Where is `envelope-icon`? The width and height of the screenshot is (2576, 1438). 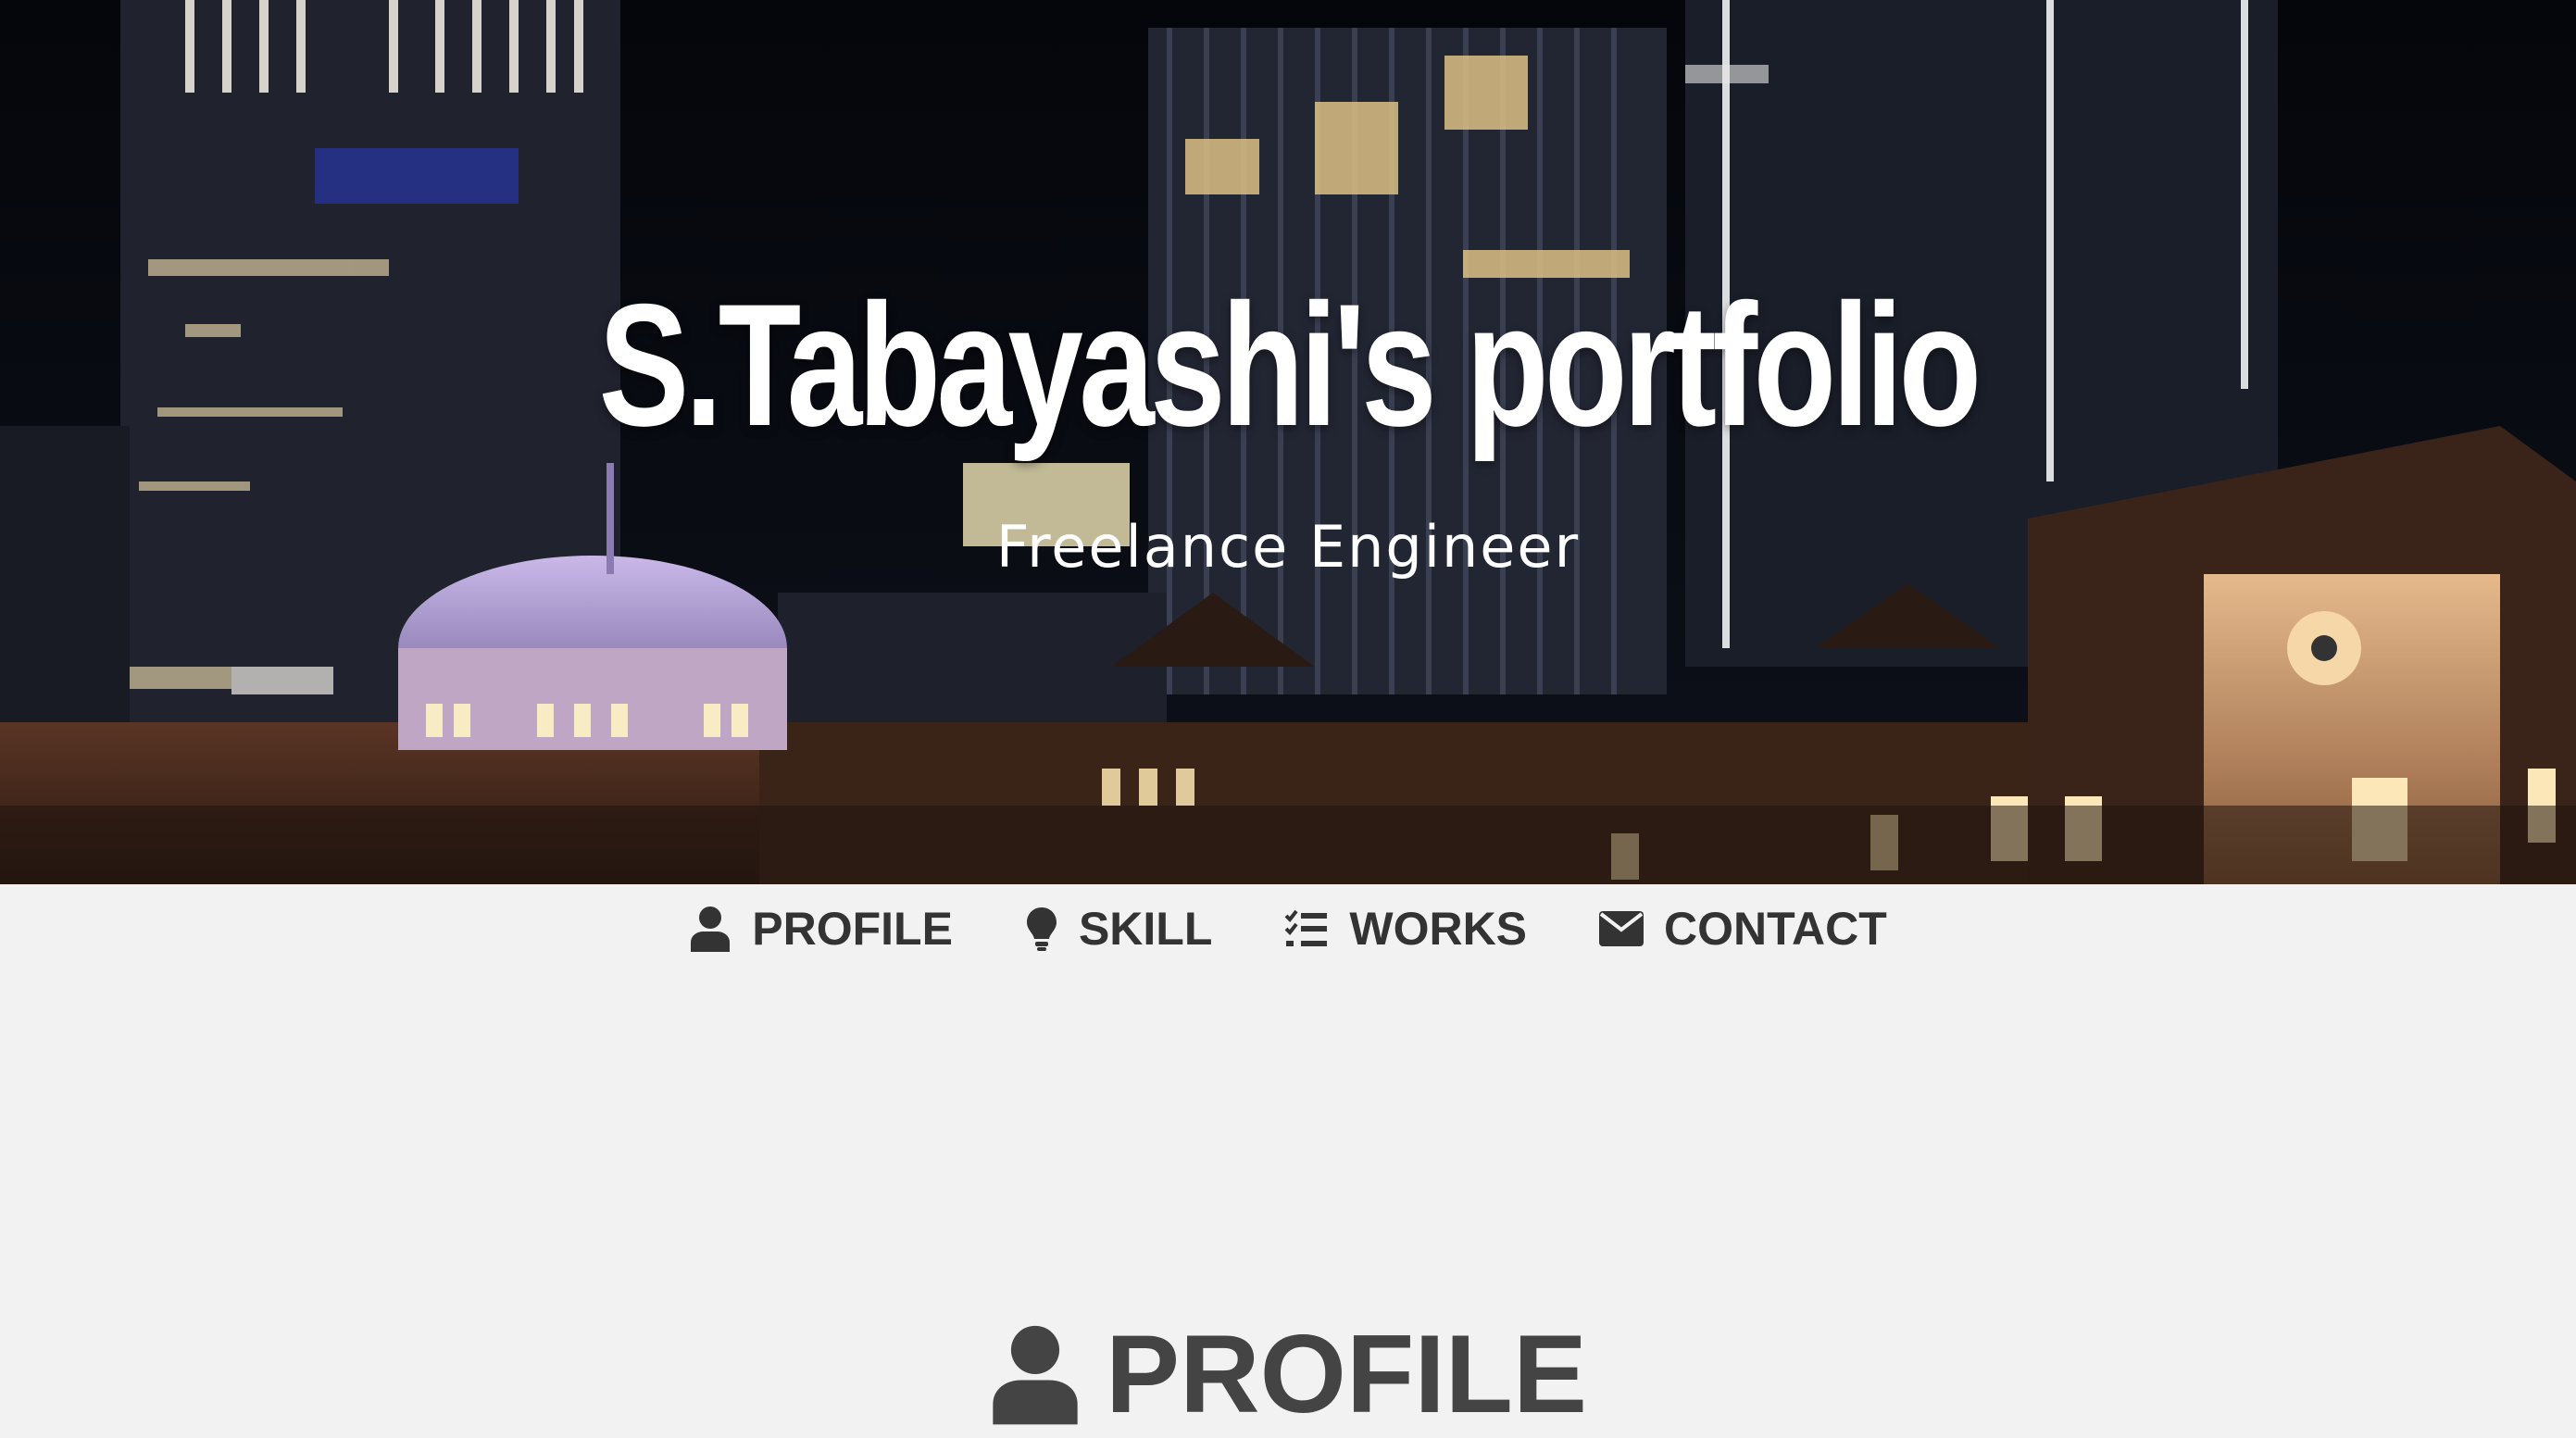 envelope-icon is located at coordinates (1621, 928).